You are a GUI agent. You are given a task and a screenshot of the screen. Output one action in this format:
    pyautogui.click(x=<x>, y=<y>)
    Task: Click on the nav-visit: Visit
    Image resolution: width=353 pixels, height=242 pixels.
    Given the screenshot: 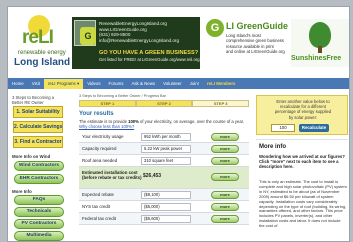 What is the action you would take?
    pyautogui.click(x=36, y=83)
    